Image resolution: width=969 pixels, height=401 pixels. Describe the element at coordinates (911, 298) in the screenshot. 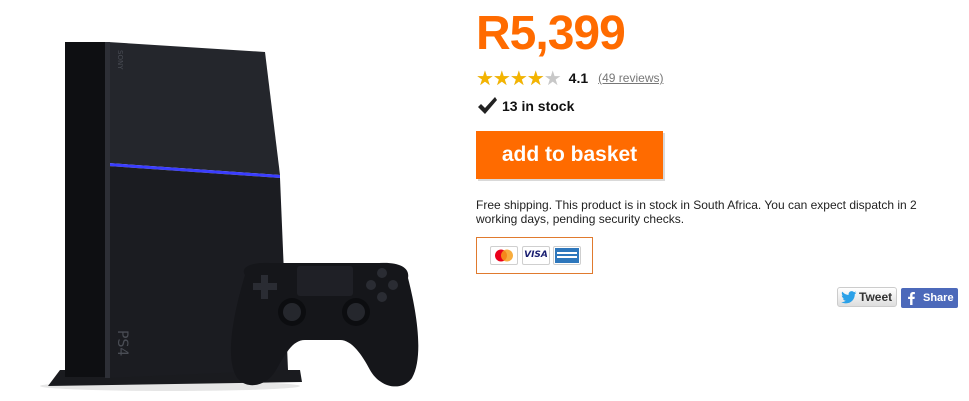

I see `facebook-icon` at that location.